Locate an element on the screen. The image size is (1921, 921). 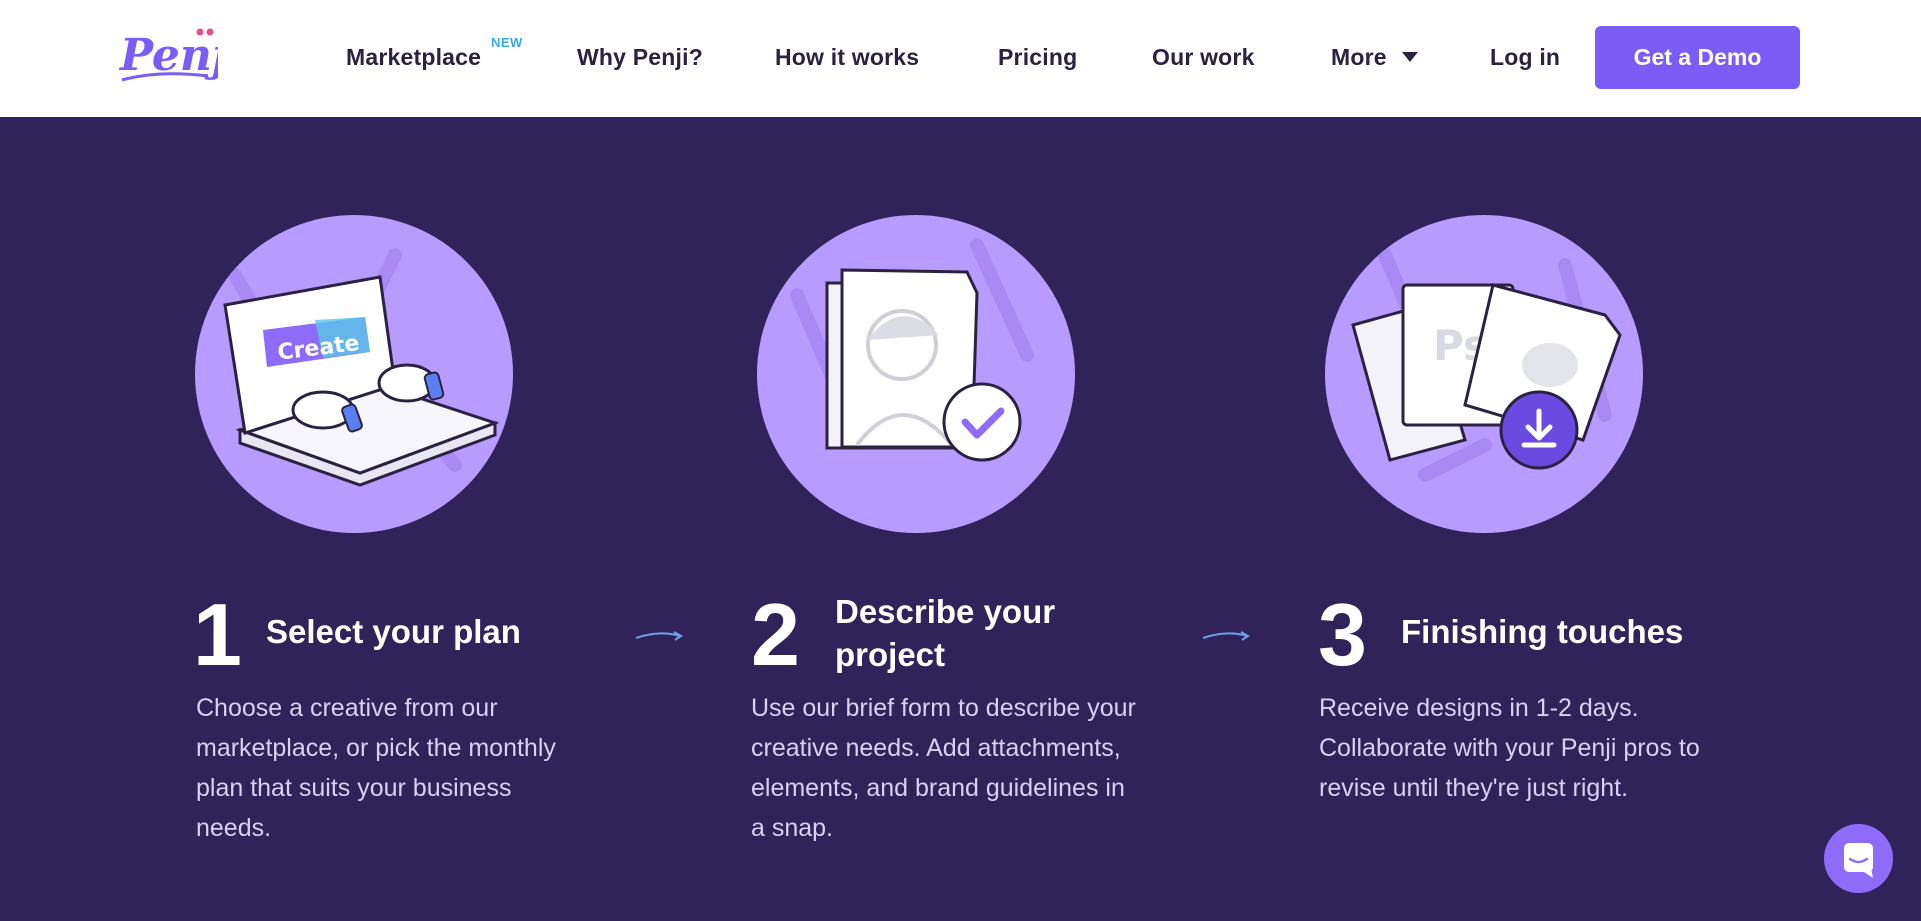
step-2-title: Describe your project is located at coordinates (945, 633).